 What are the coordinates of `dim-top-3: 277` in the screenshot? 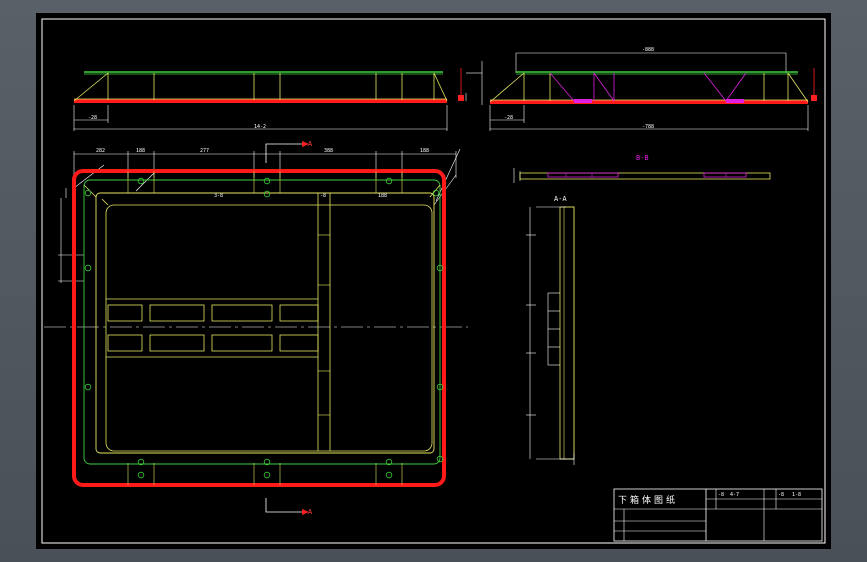 It's located at (204, 151).